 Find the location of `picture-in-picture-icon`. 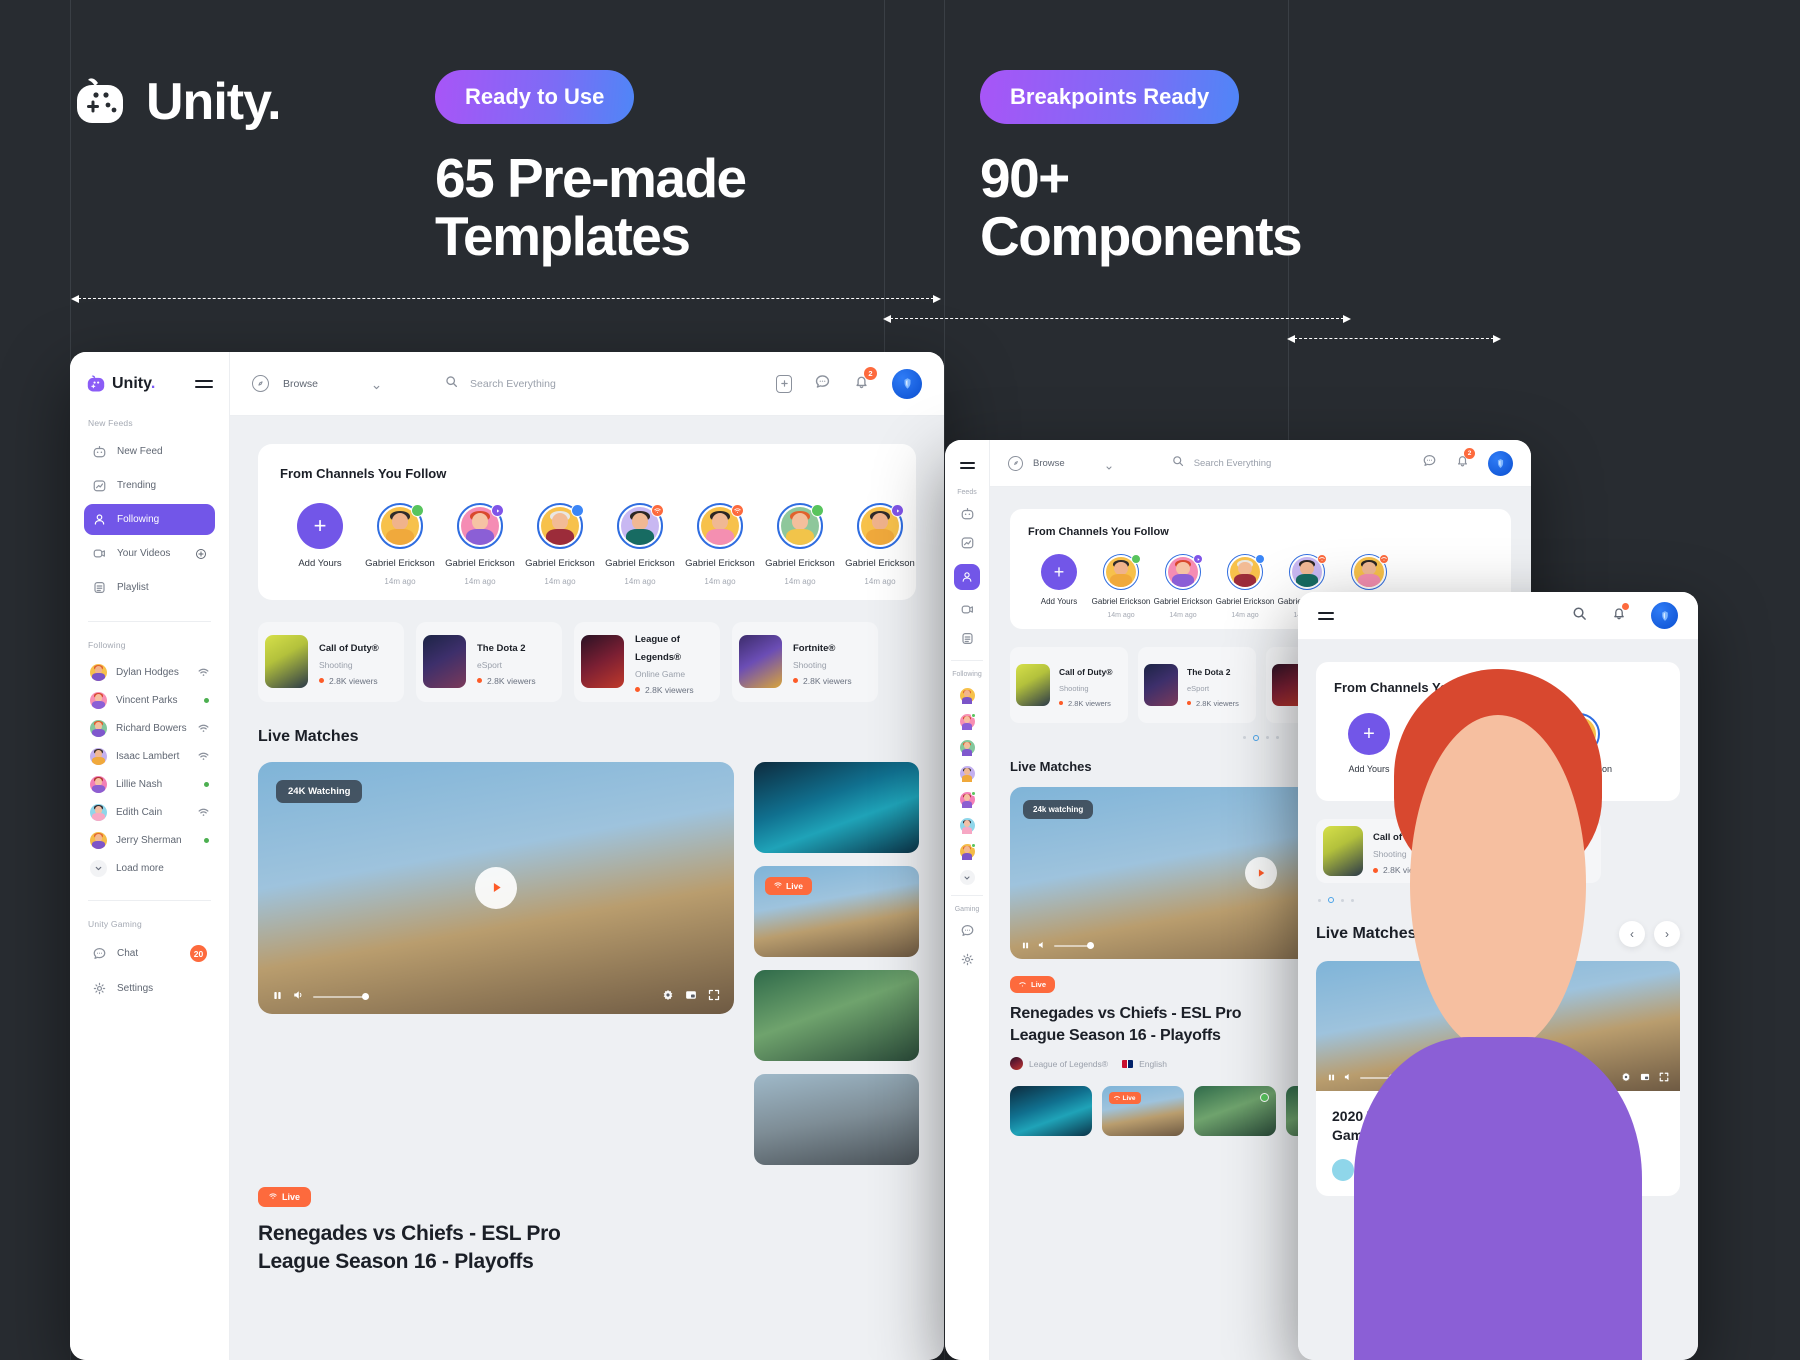

picture-in-picture-icon is located at coordinates (691, 997).